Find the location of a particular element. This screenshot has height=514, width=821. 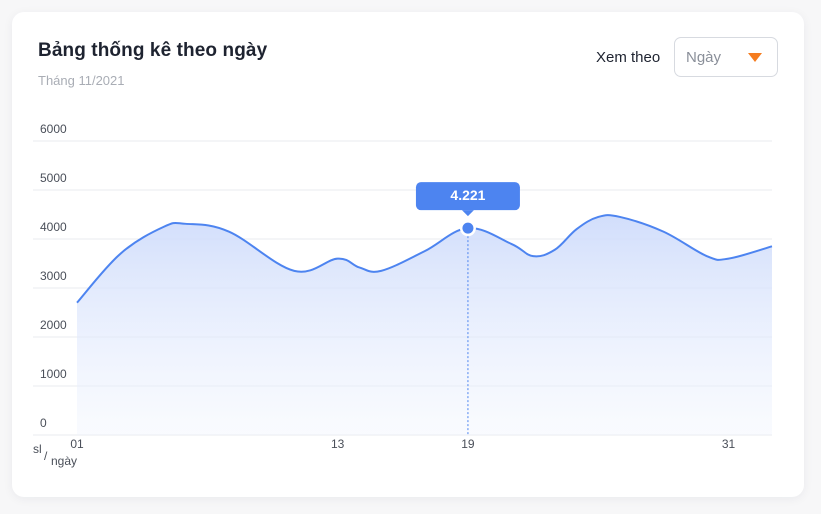

y-tick-label: 5000 is located at coordinates (53, 178).